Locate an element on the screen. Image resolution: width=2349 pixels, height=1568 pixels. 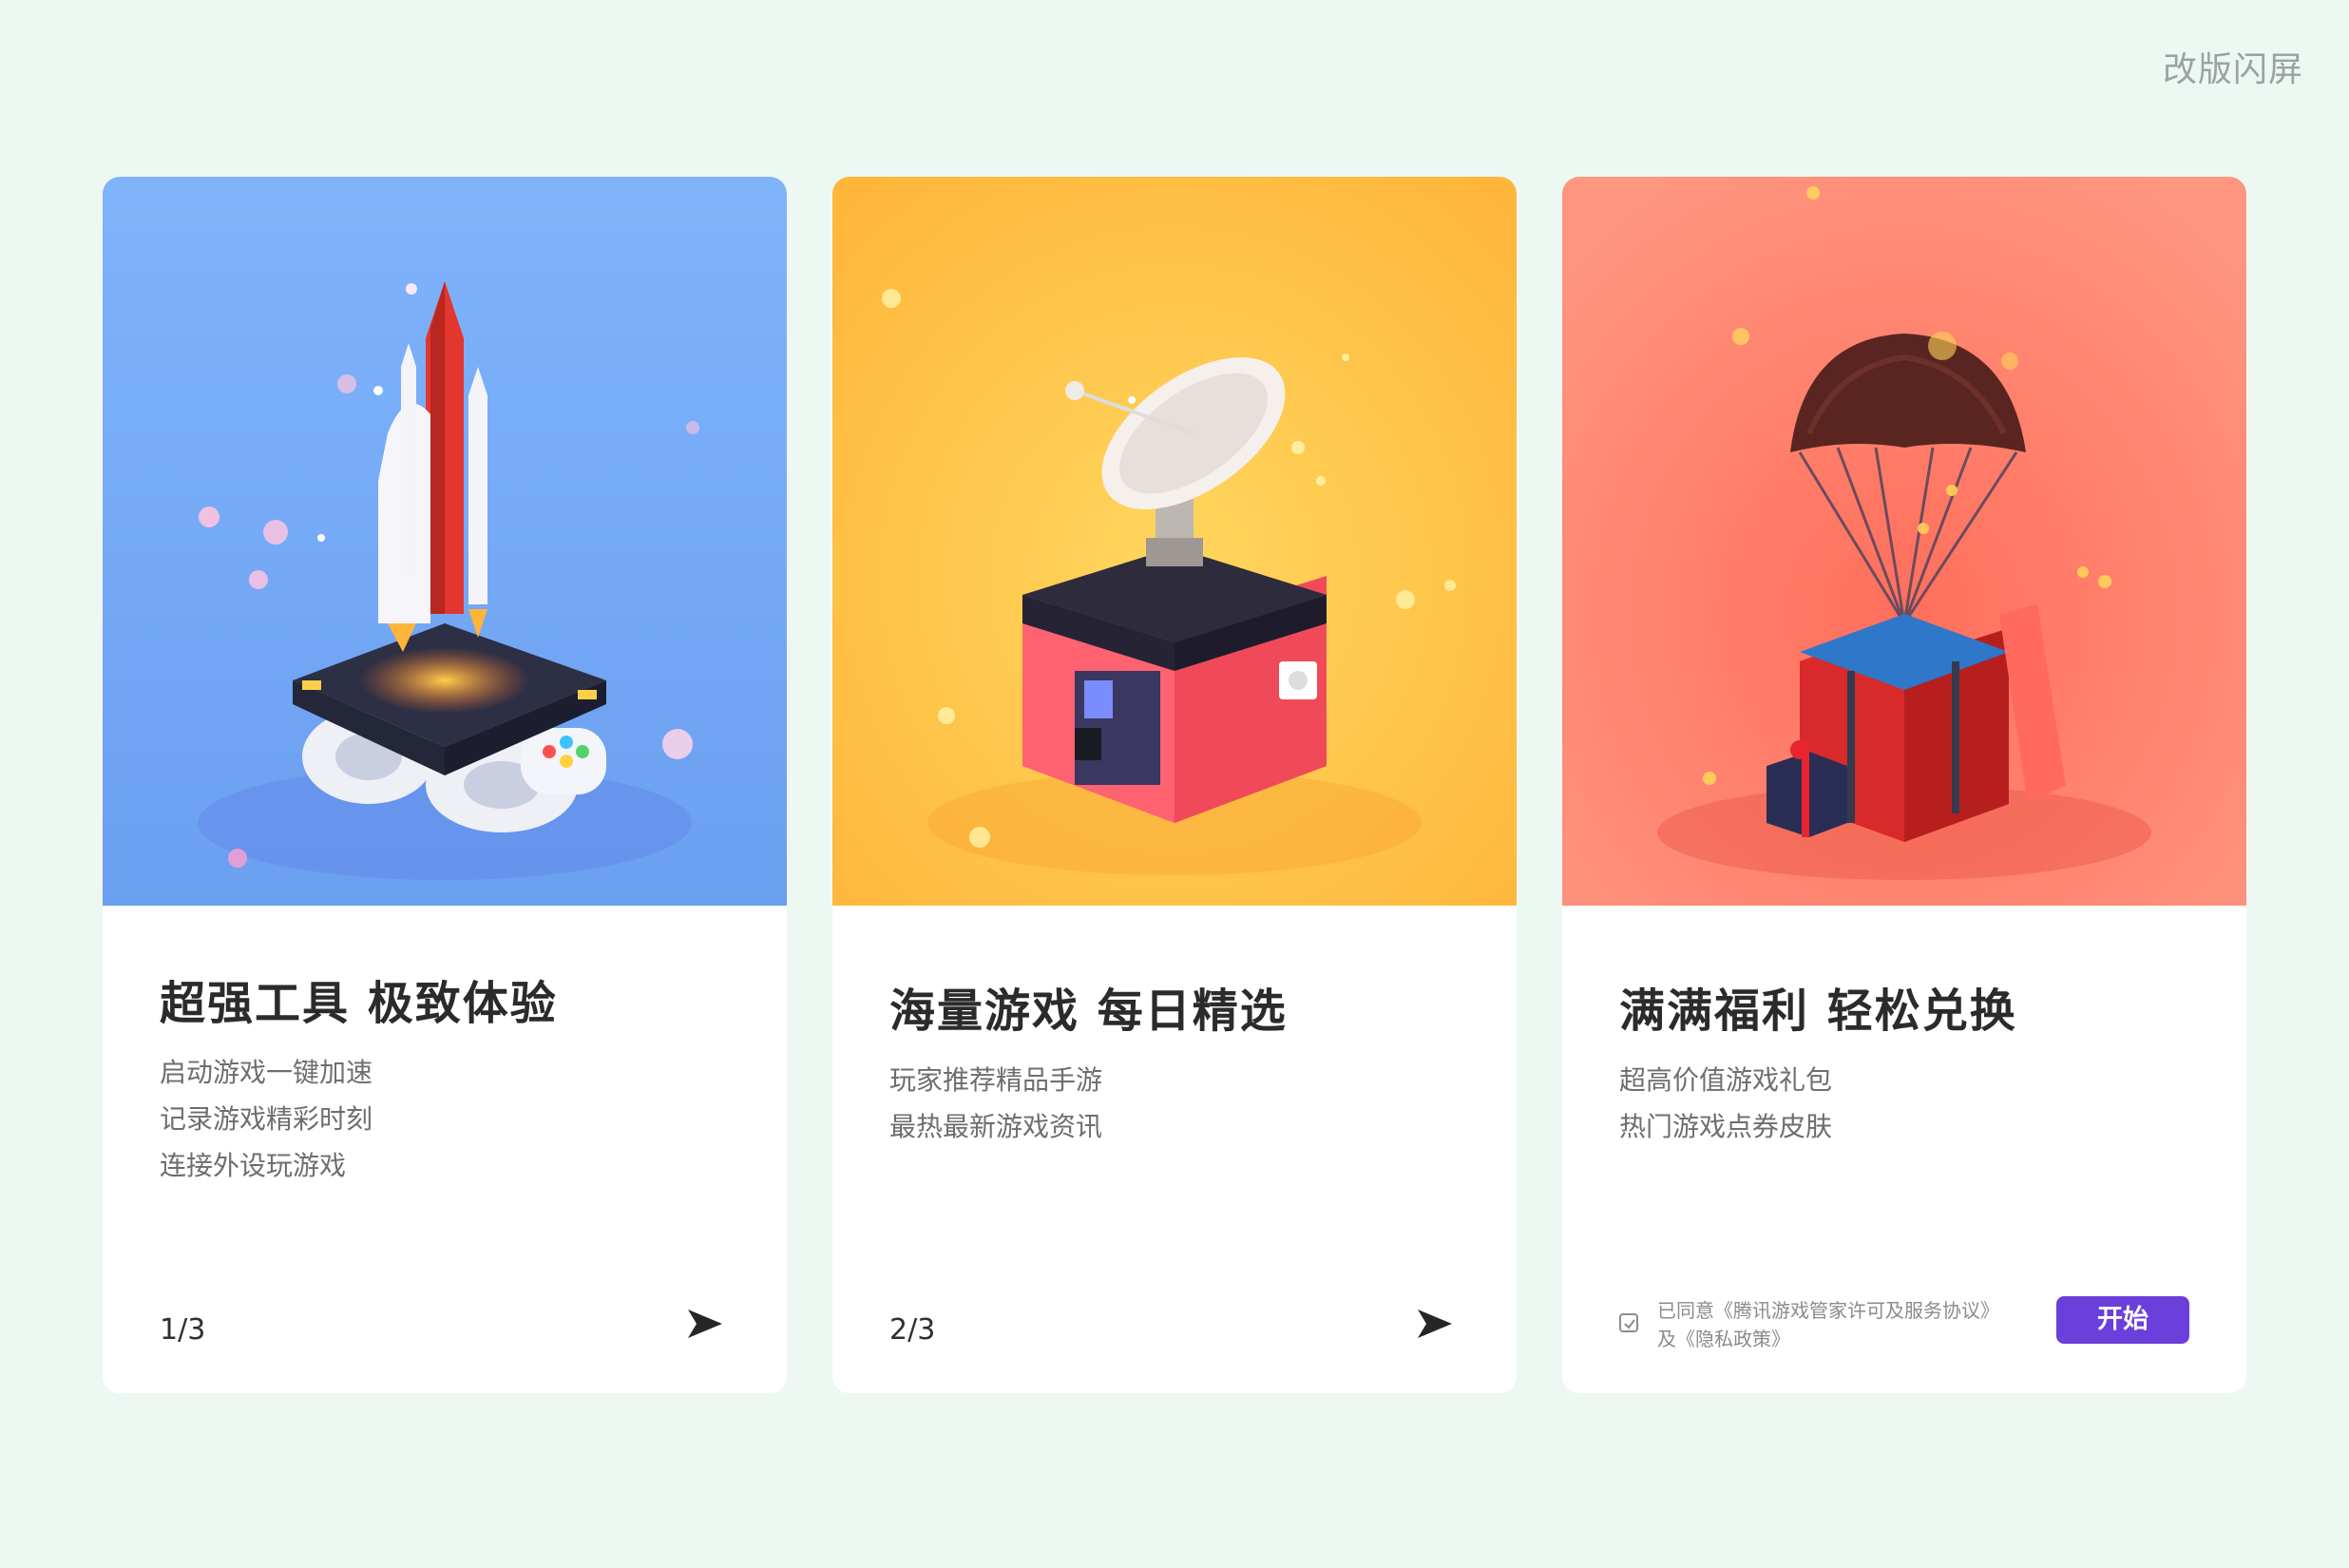
agreement-link-privacy: 及《隐私政策》 is located at coordinates (1828, 1339).